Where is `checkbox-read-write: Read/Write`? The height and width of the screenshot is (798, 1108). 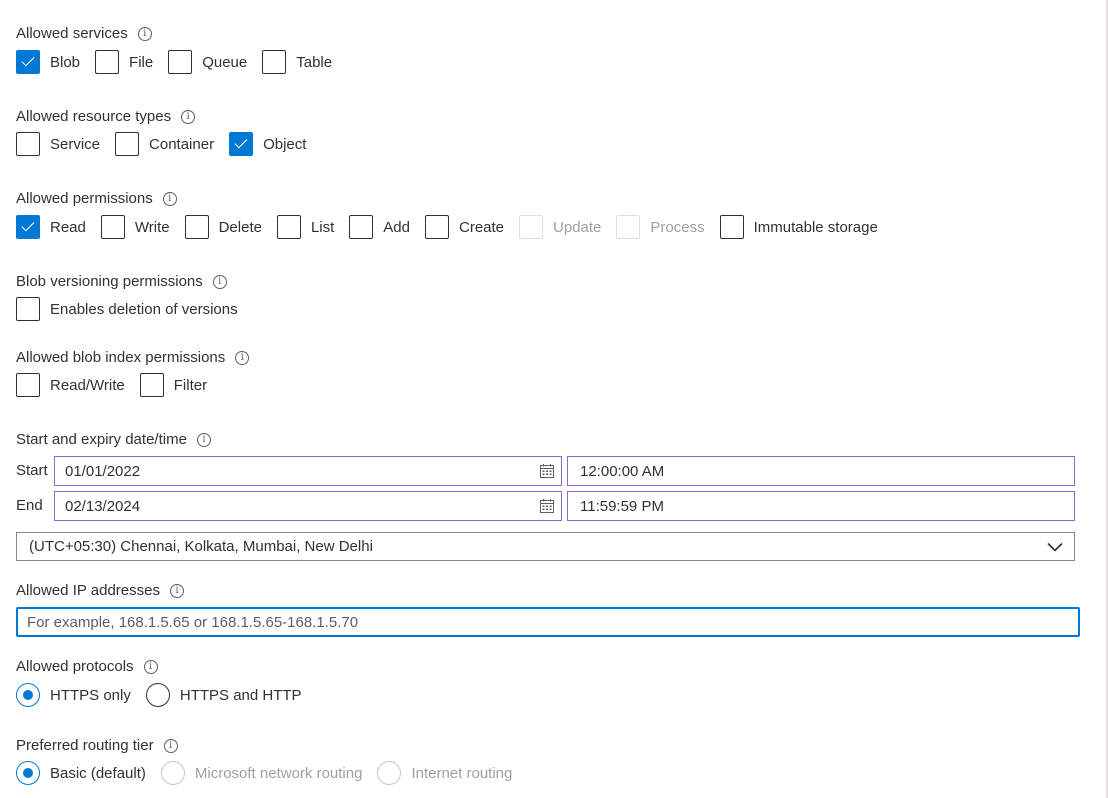
checkbox-read-write: Read/Write is located at coordinates (70, 385).